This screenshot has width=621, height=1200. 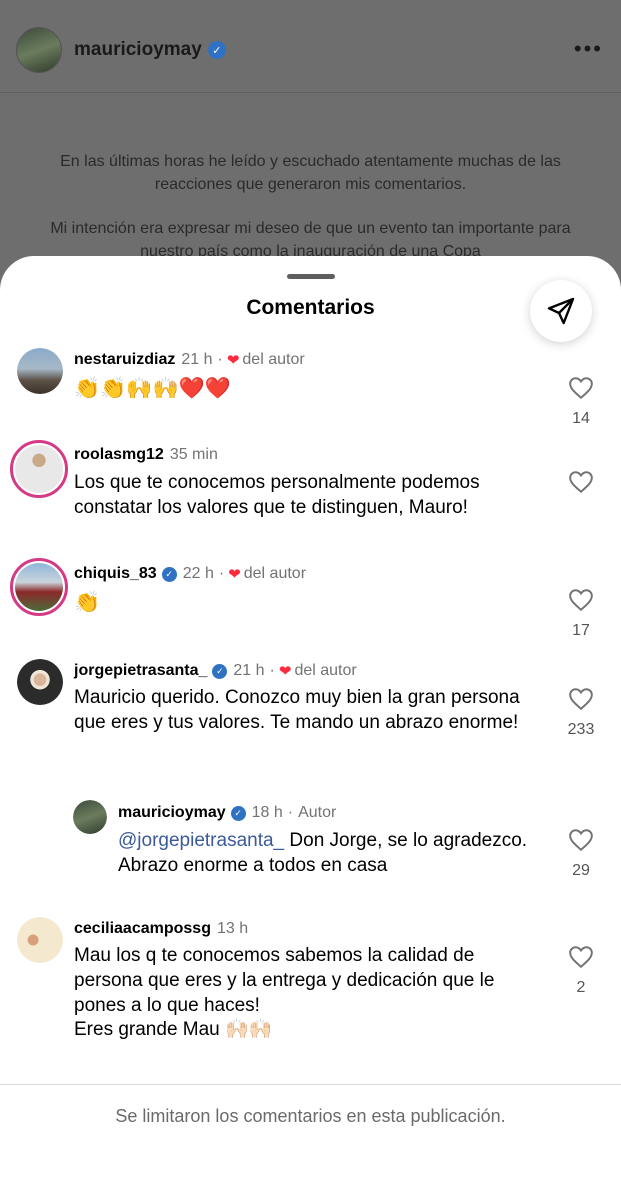 What do you see at coordinates (581, 987) in the screenshot?
I see `like-count: 2` at bounding box center [581, 987].